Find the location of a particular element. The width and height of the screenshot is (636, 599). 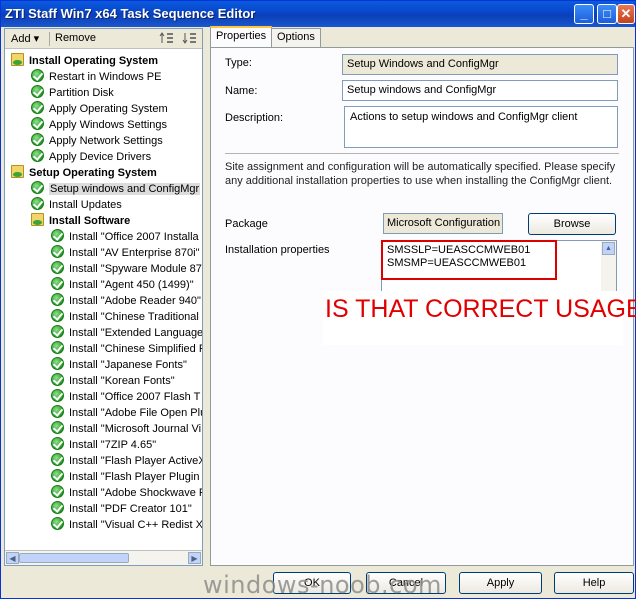

tree-item-label: Install Software is located at coordinates (90, 221).